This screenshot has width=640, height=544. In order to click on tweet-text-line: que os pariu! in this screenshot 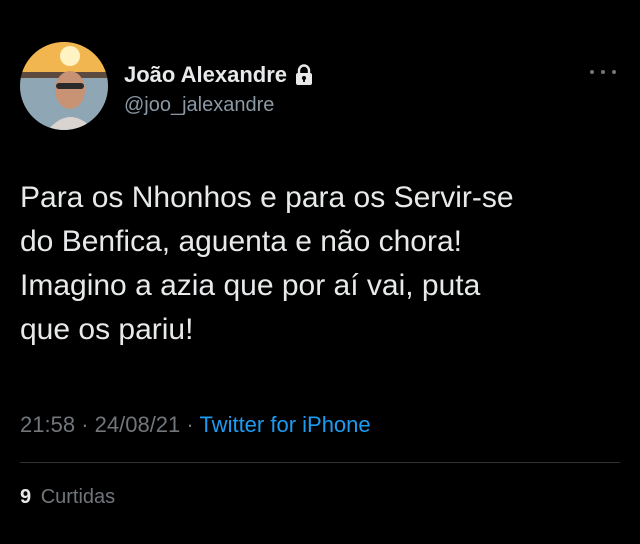, I will do `click(107, 329)`.